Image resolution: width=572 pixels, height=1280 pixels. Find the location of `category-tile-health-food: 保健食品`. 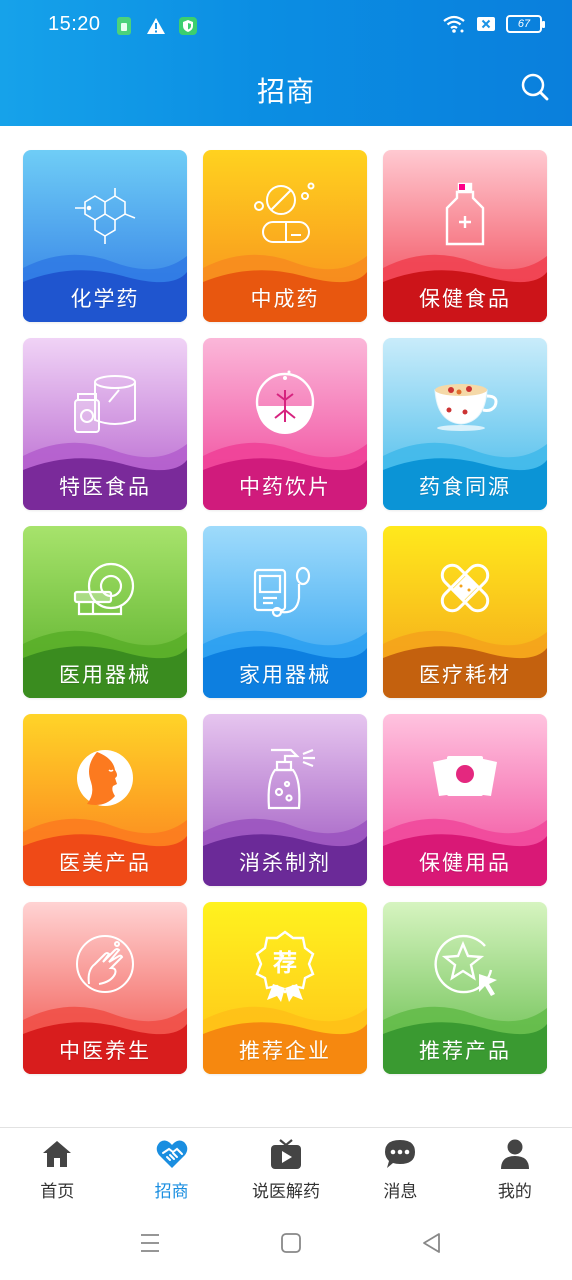

category-tile-health-food: 保健食品 is located at coordinates (465, 236).